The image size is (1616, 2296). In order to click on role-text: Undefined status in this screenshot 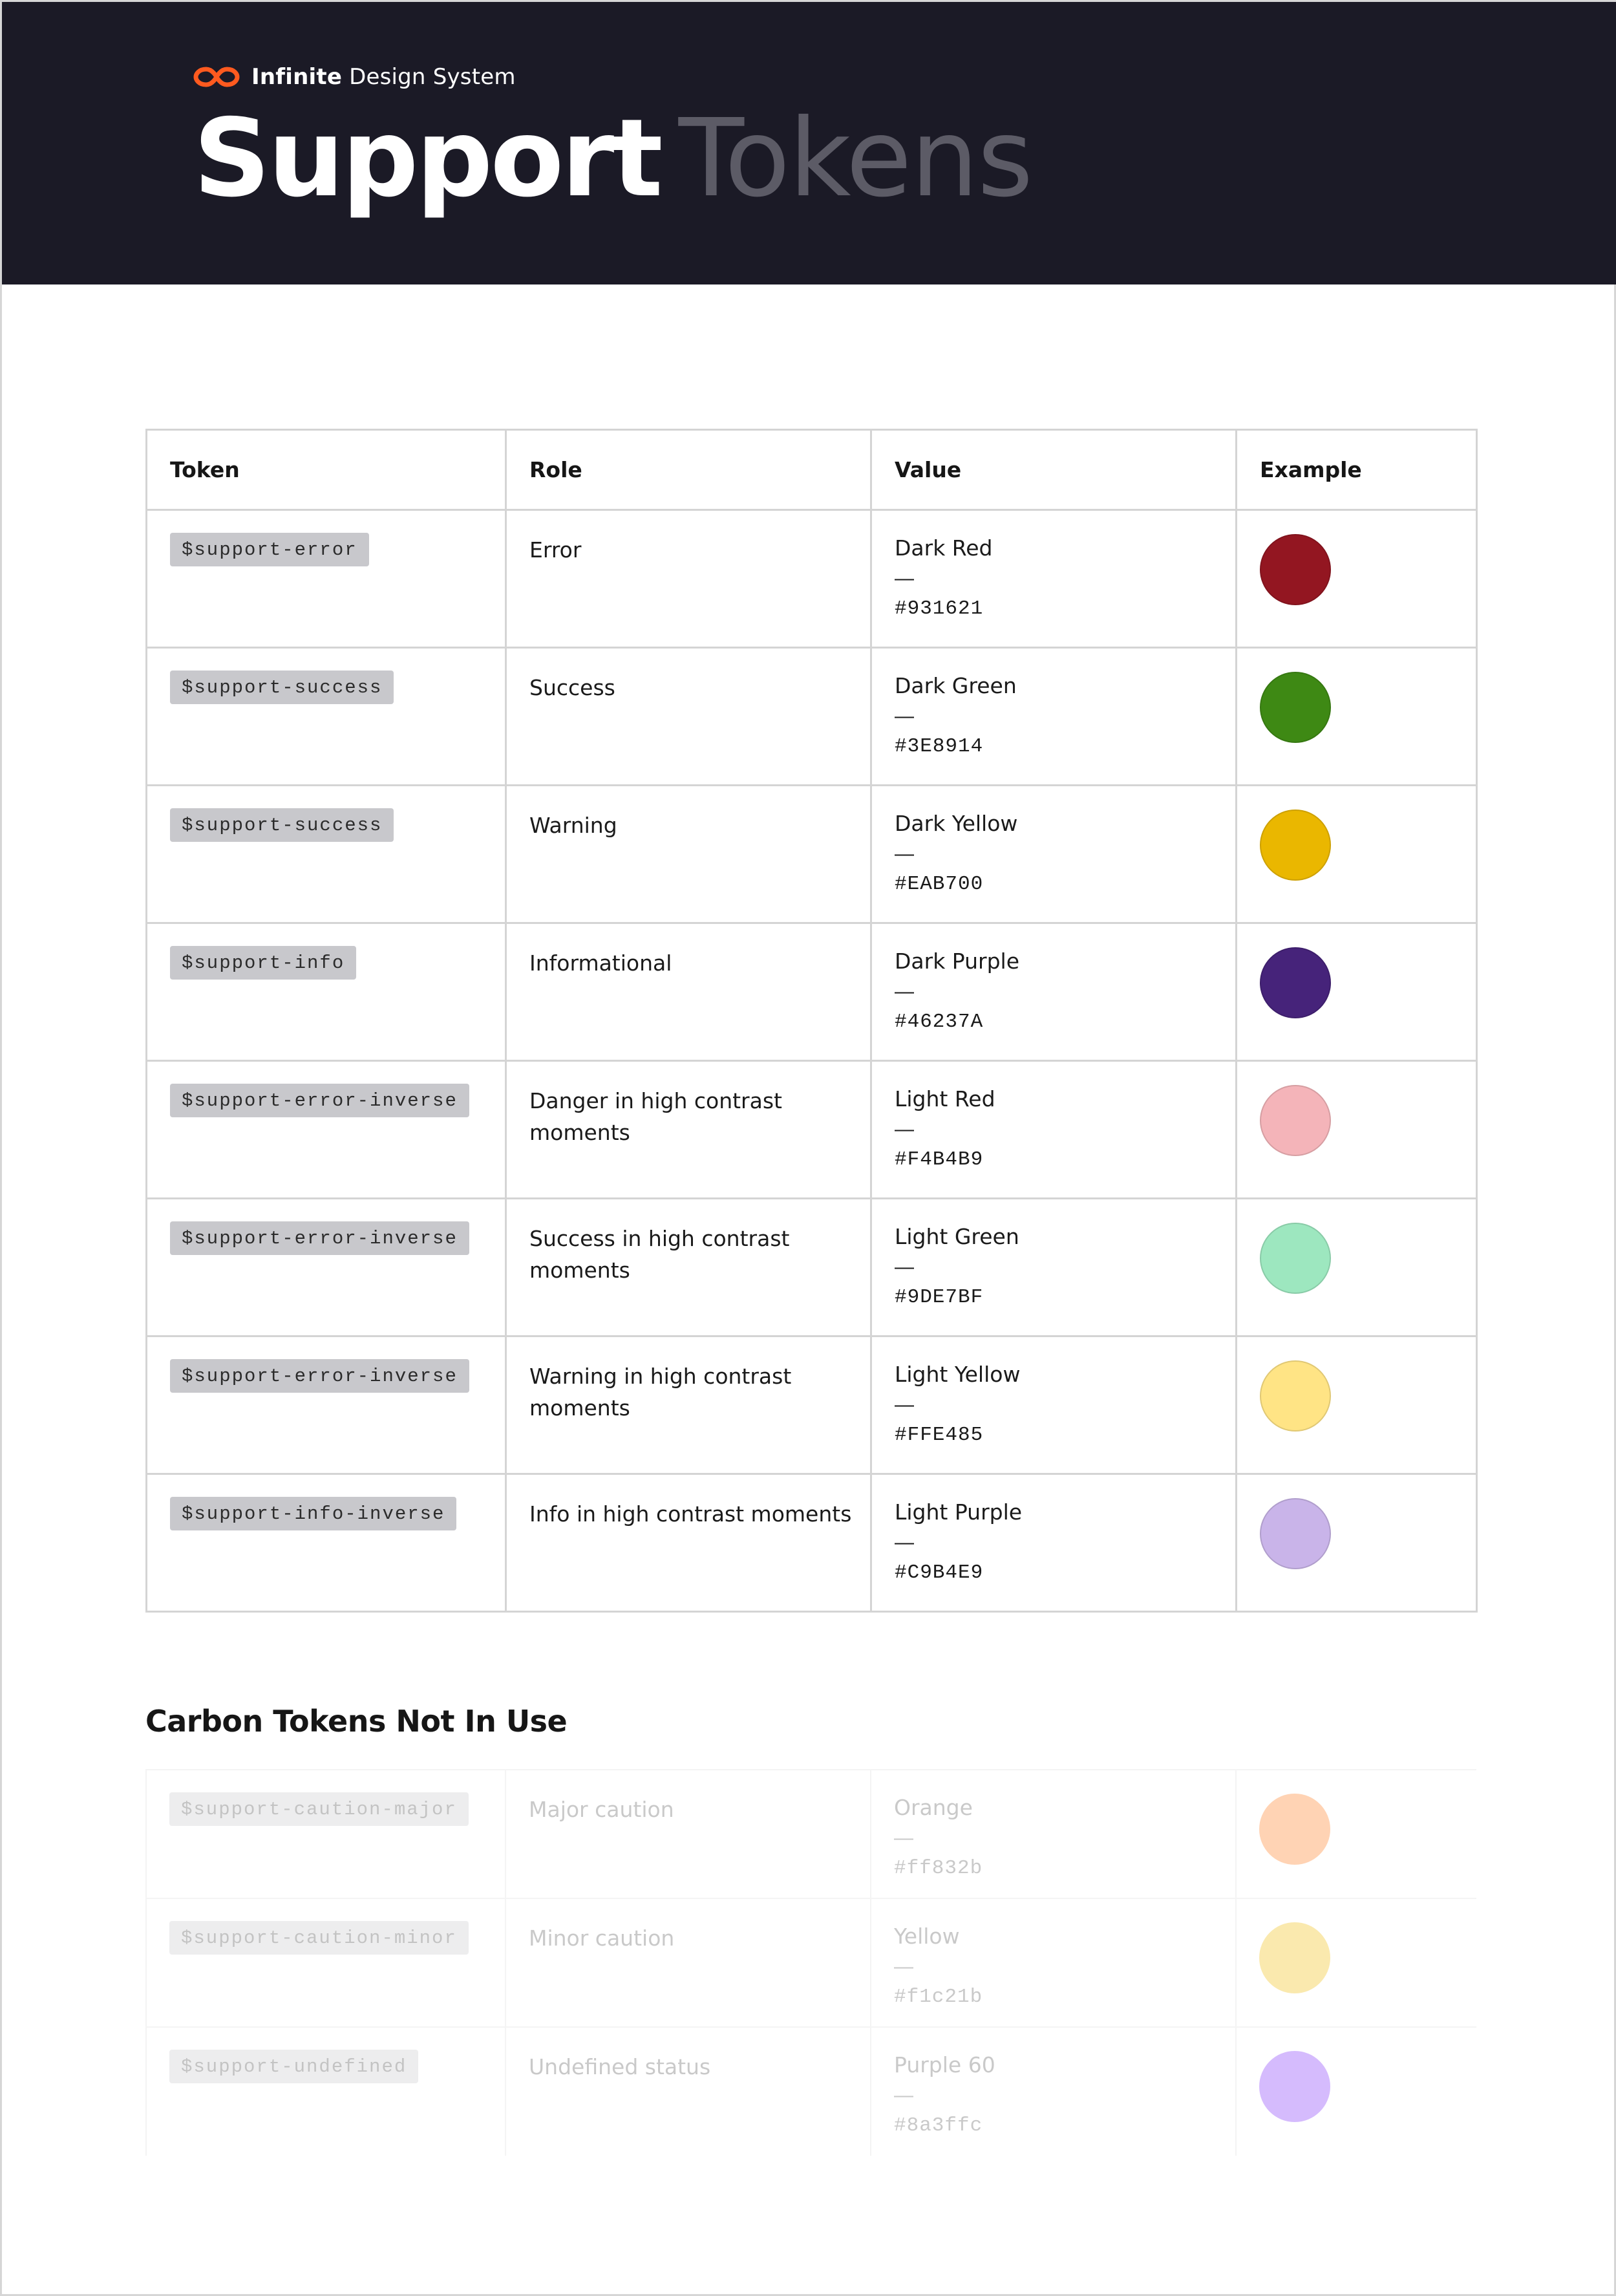, I will do `click(620, 2066)`.